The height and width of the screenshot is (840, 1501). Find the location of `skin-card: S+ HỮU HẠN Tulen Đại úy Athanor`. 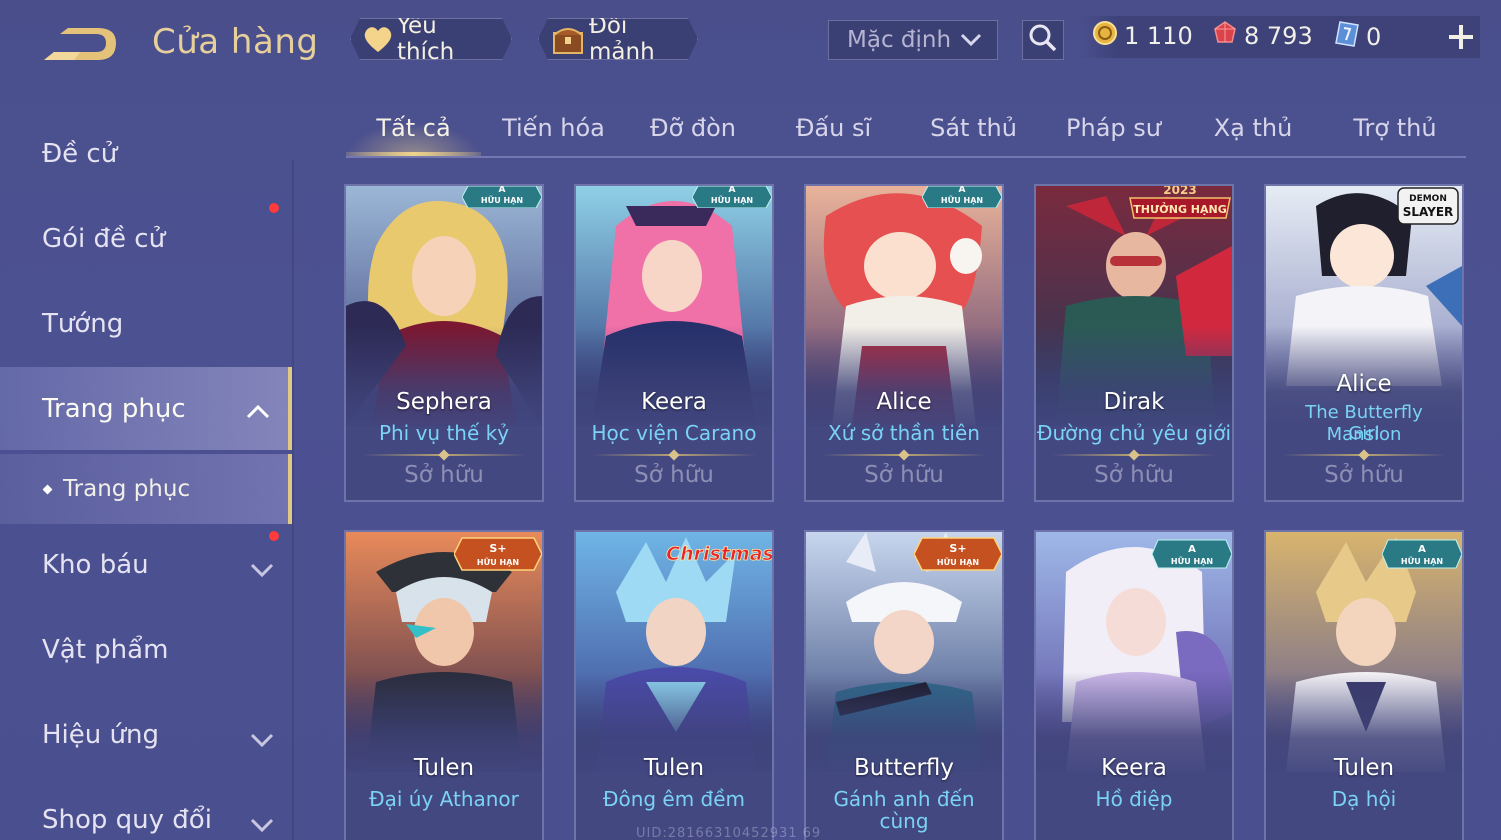

skin-card: S+ HỮU HẠN Tulen Đại úy Athanor is located at coordinates (444, 685).